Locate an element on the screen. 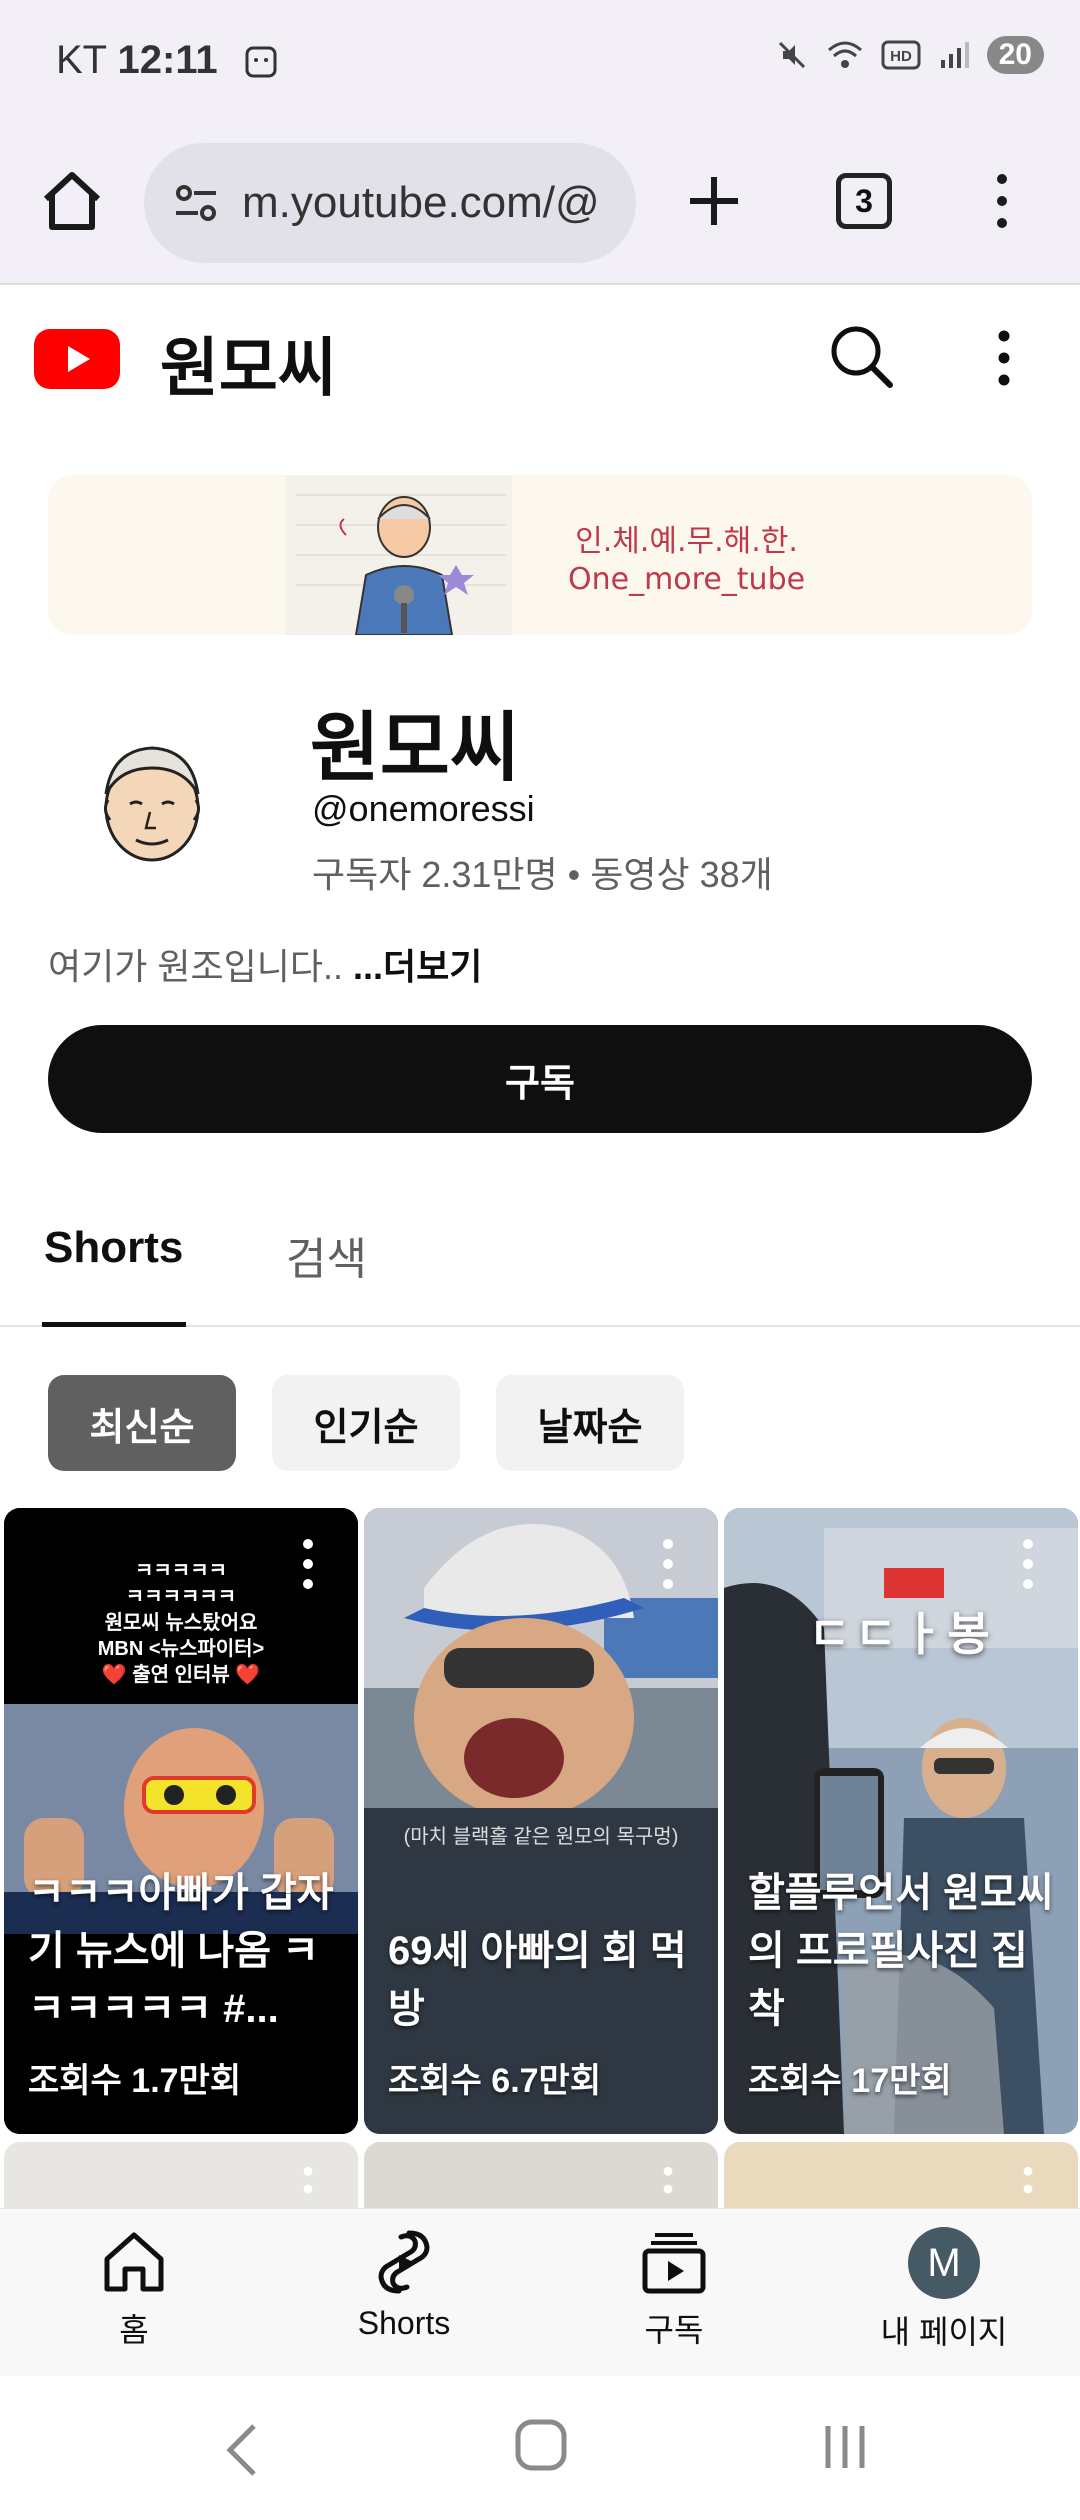 The width and height of the screenshot is (1080, 2520). header-channel-title: 원모씨 is located at coordinates (248, 368).